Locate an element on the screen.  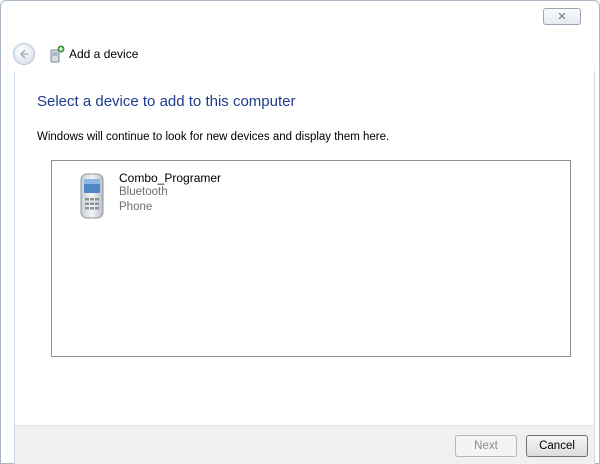
device-connection: Bluetooth is located at coordinates (143, 192).